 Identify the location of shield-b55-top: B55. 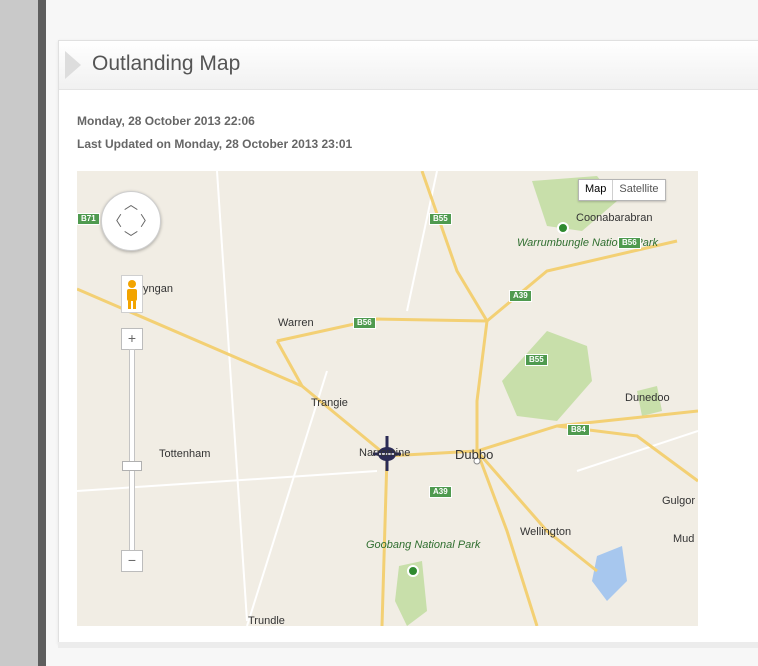
(440, 219).